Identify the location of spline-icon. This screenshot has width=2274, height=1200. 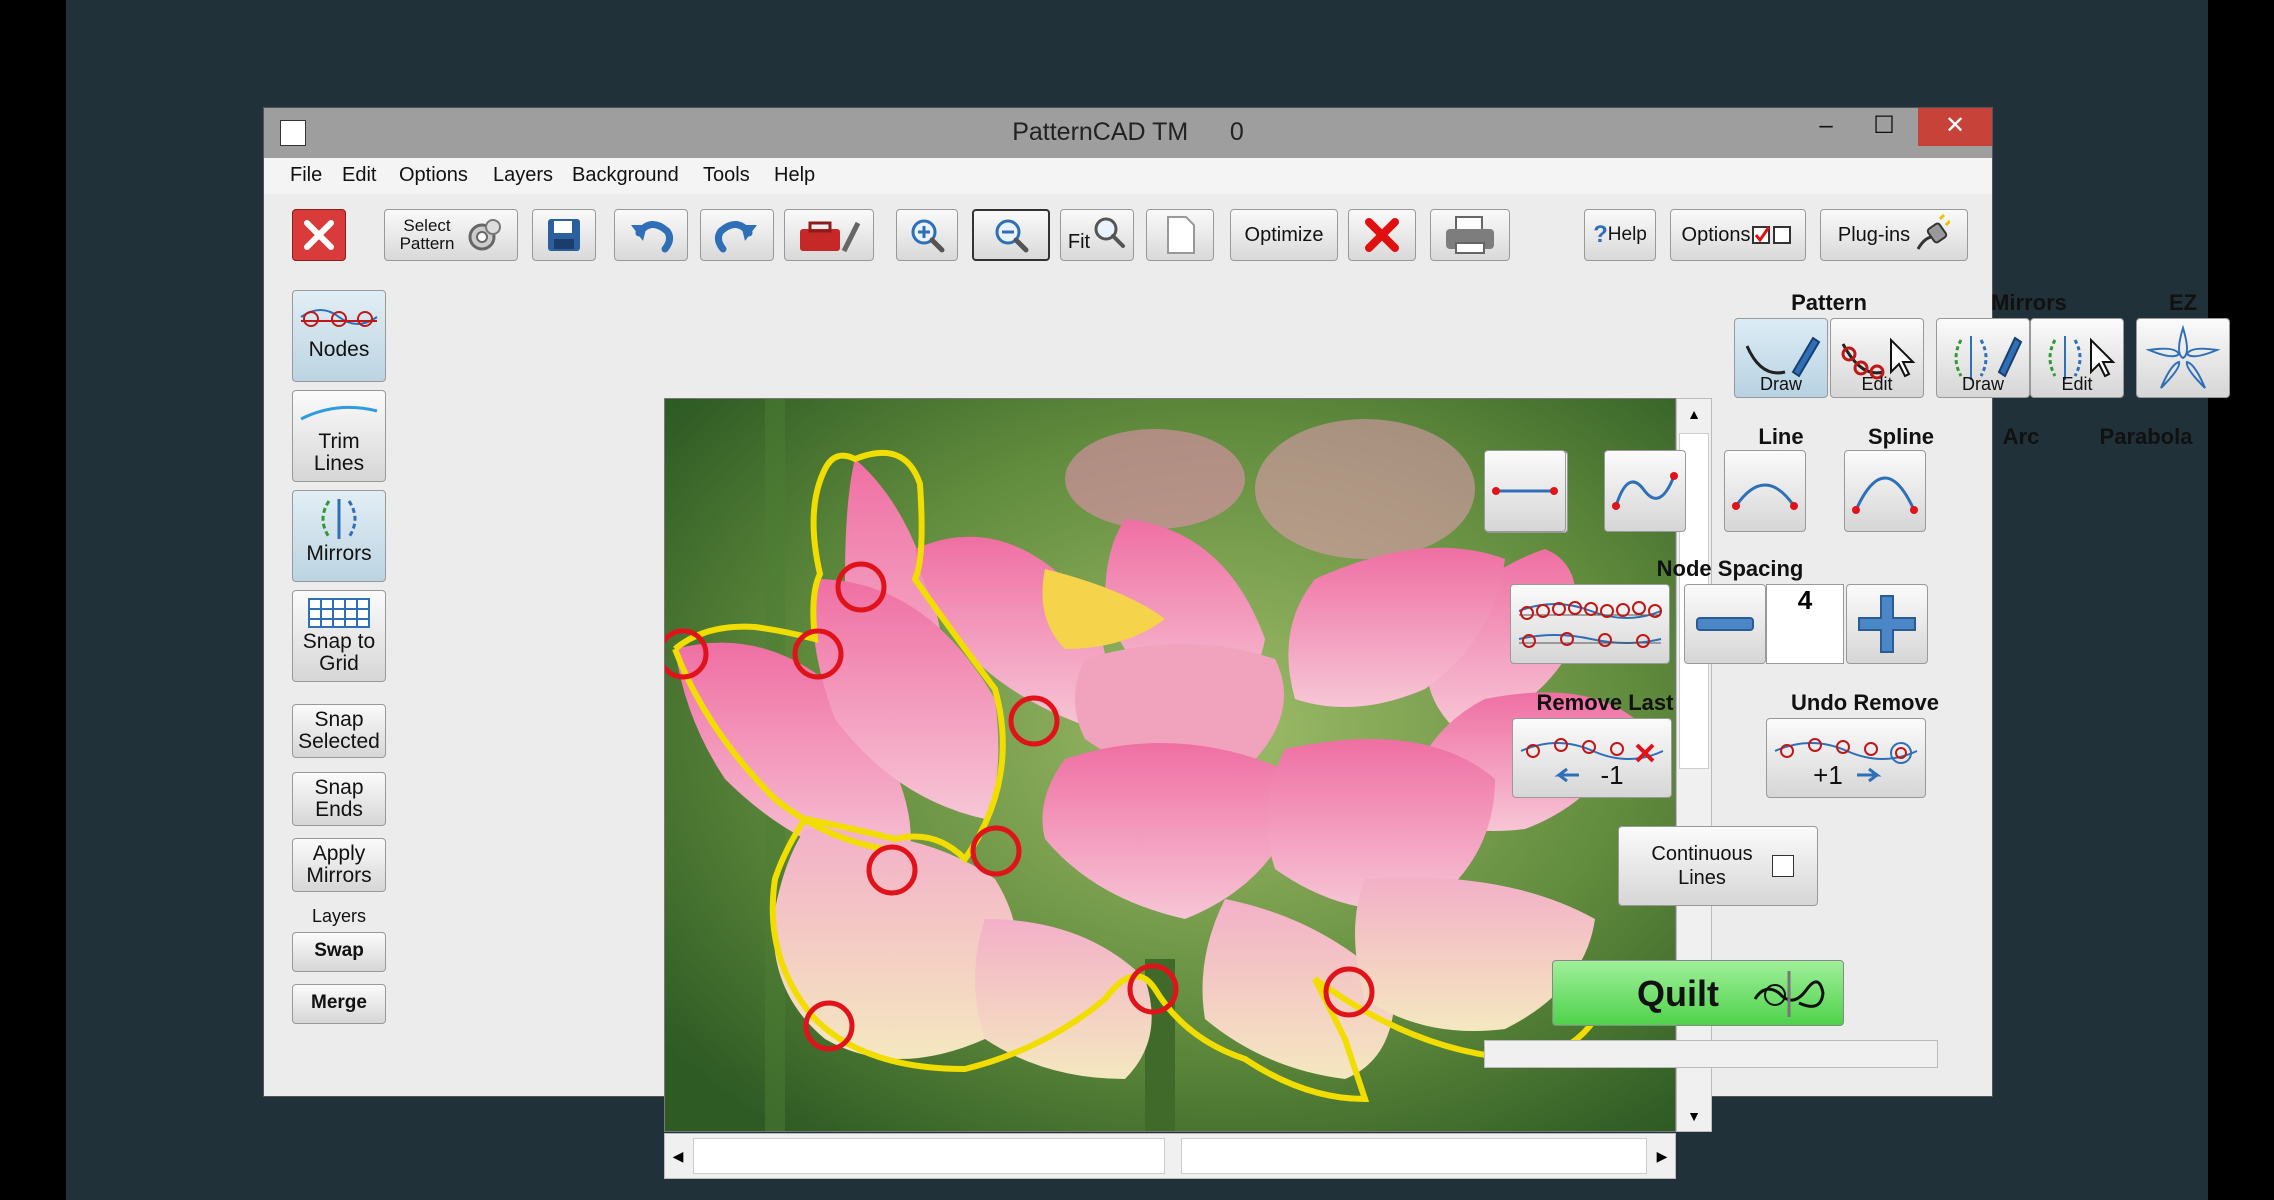
(1645, 491).